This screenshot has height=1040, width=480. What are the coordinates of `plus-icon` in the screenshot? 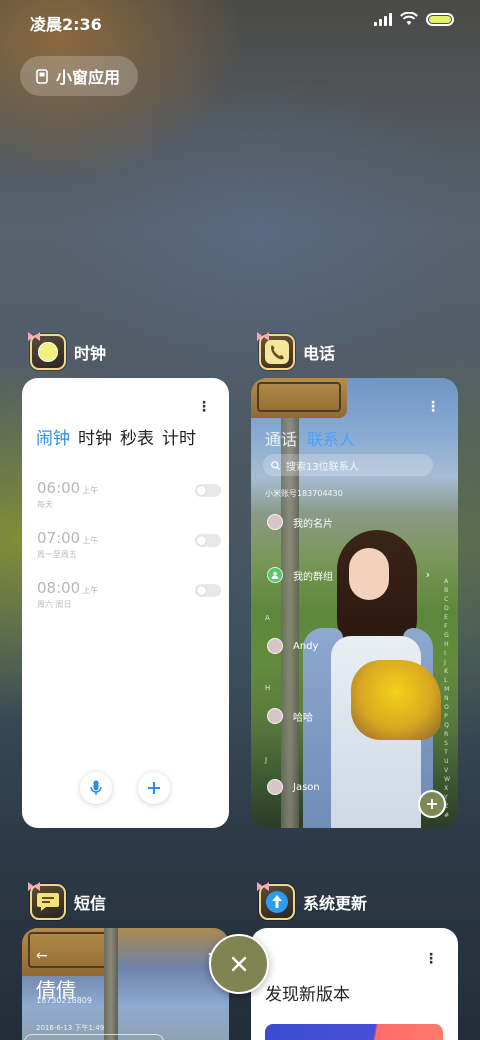 It's located at (154, 788).